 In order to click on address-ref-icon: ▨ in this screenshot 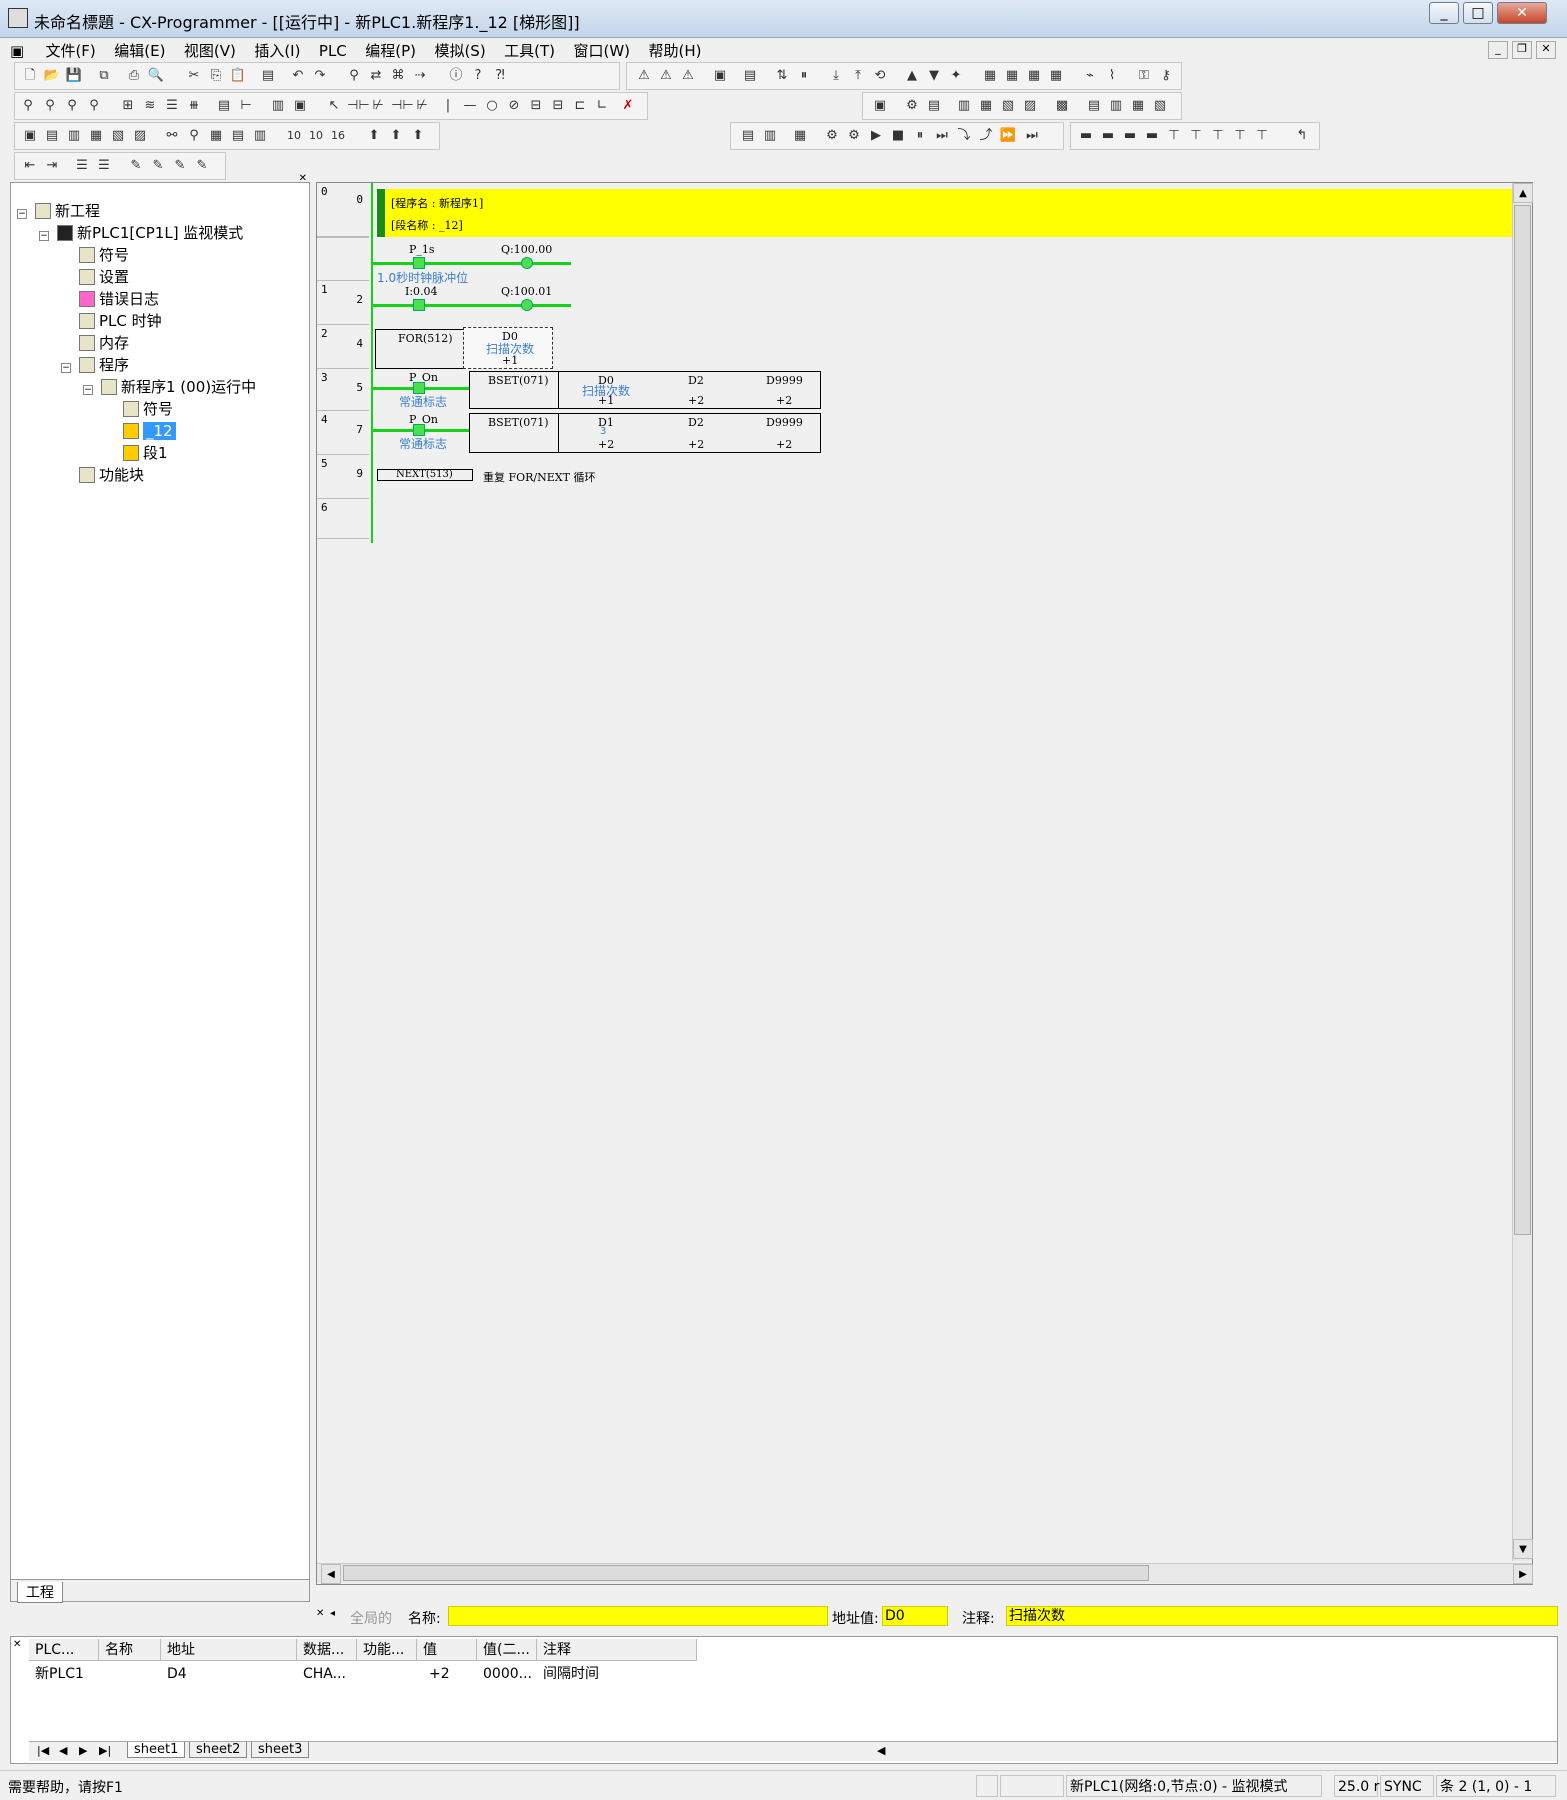, I will do `click(140, 136)`.